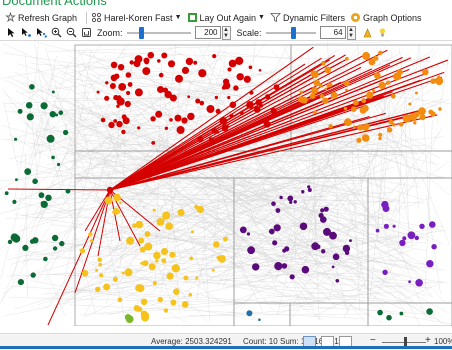  What do you see at coordinates (12, 32) in the screenshot?
I see `select-tool-button` at bounding box center [12, 32].